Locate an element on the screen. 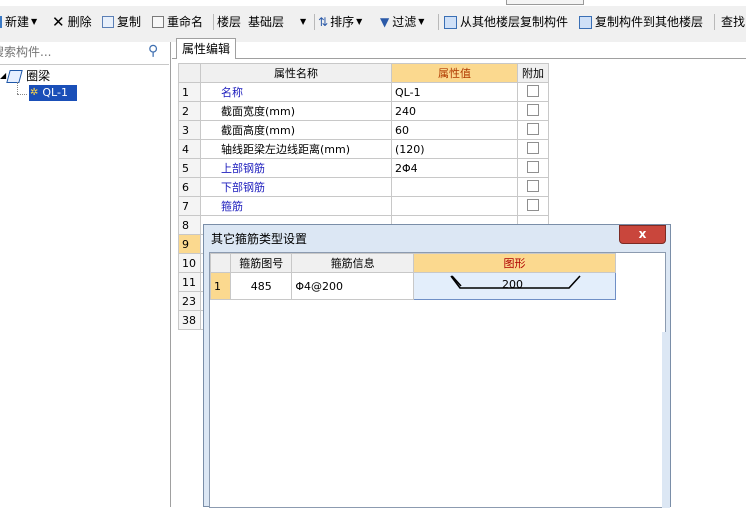  row-number: 2 is located at coordinates (189, 111).